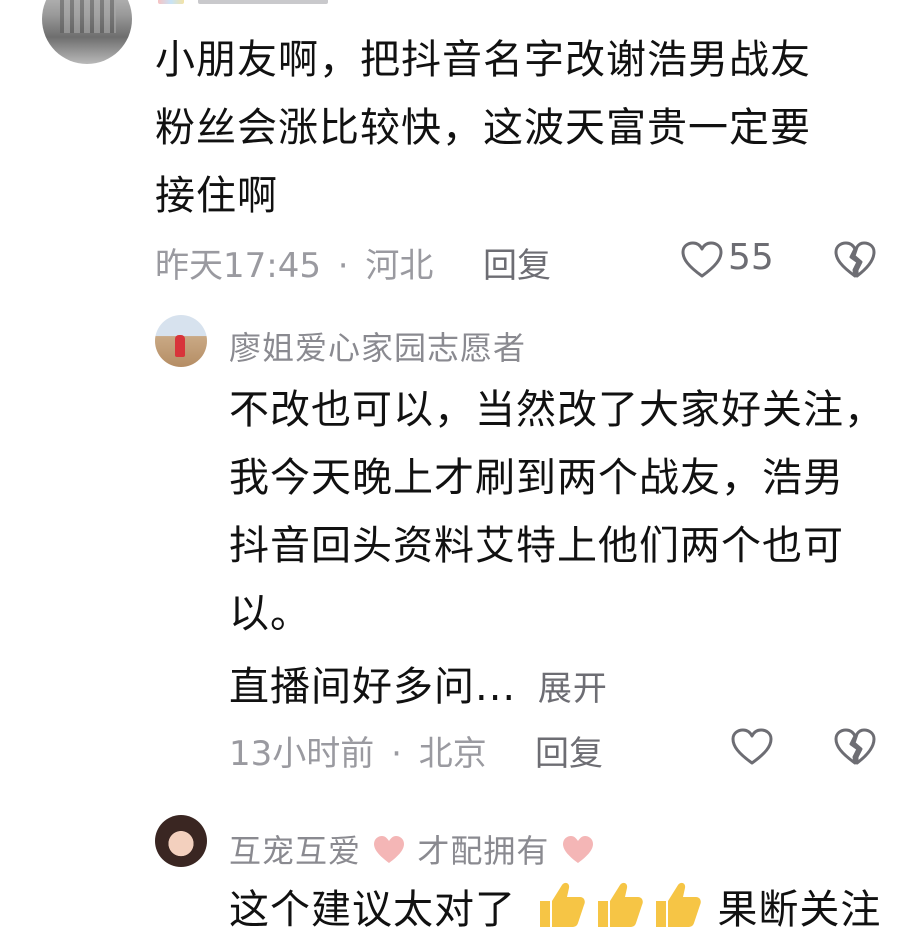 The width and height of the screenshot is (922, 952). Describe the element at coordinates (372, 910) in the screenshot. I see `comment-line: 这个建议太对了` at that location.